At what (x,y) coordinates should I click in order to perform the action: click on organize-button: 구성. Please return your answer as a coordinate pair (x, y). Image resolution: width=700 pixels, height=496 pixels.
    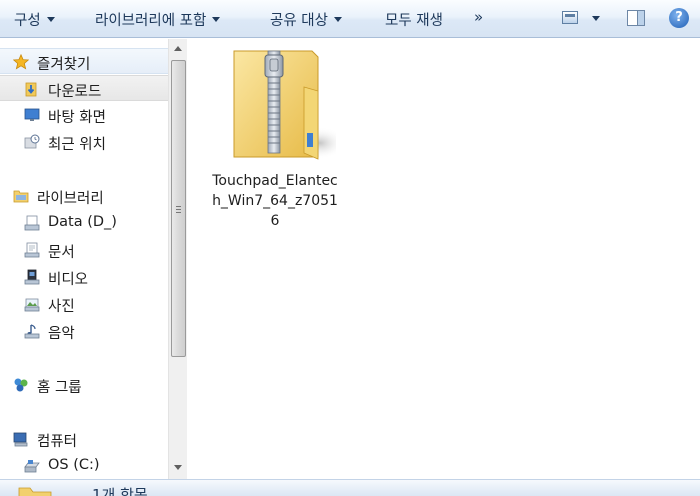
    Looking at the image, I should click on (34, 19).